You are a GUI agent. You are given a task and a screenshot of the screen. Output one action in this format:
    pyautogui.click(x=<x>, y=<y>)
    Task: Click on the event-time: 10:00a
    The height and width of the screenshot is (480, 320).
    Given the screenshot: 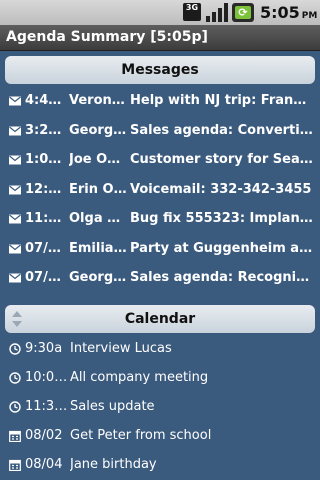 What is the action you would take?
    pyautogui.click(x=47, y=377)
    